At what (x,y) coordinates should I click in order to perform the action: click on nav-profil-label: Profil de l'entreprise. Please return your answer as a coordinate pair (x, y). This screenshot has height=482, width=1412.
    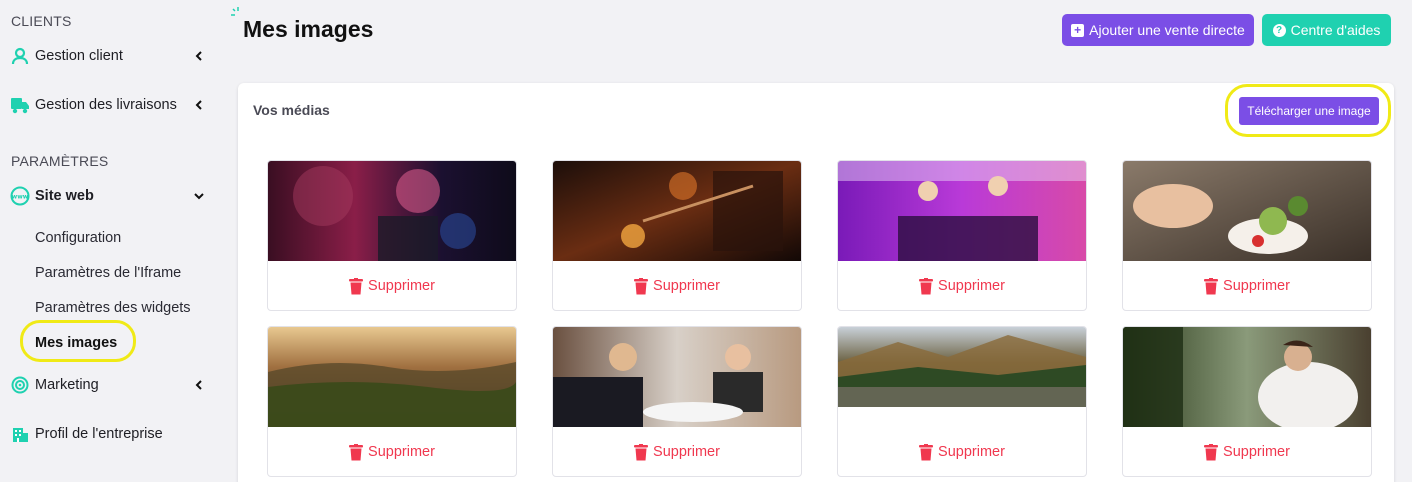
    Looking at the image, I should click on (99, 434).